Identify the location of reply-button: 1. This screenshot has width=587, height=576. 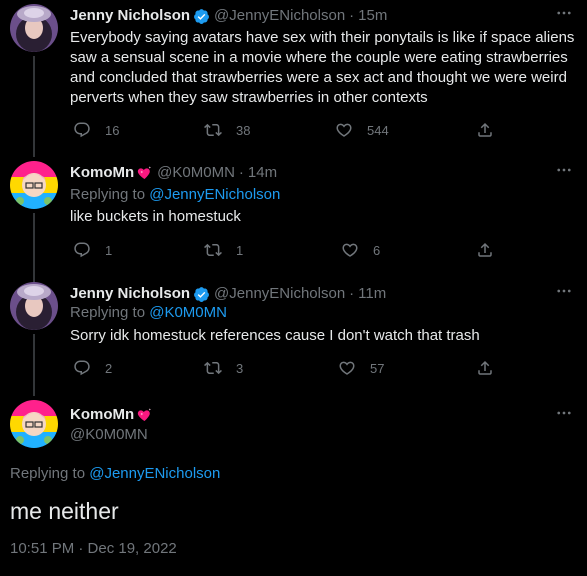
(92, 250).